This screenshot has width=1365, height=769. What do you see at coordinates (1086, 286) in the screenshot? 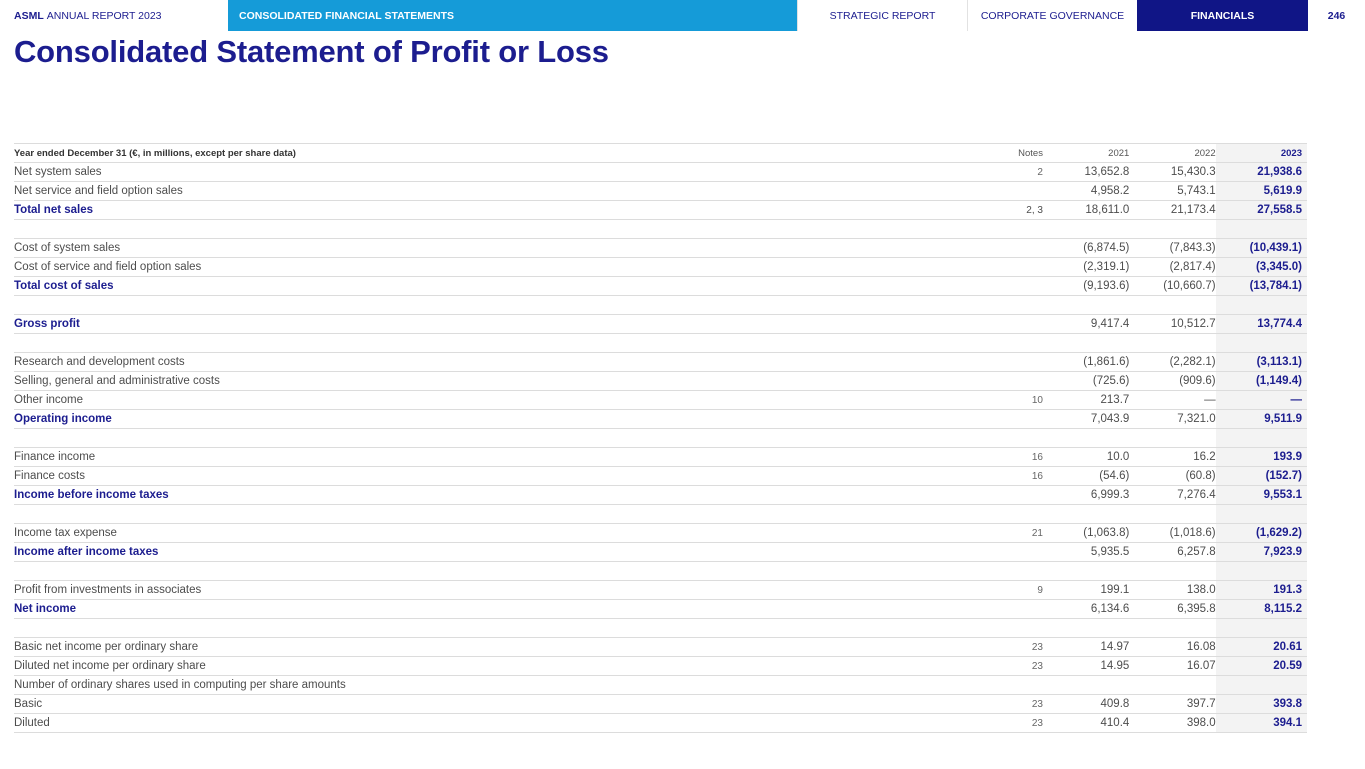
I see `row-value-2021: (9,193.6)` at bounding box center [1086, 286].